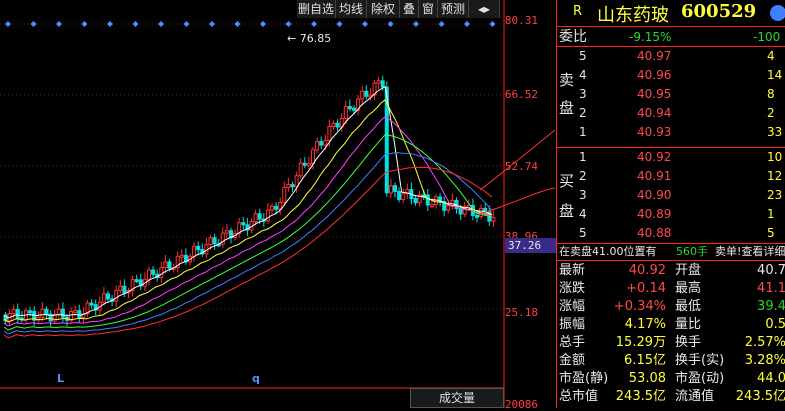 The width and height of the screenshot is (785, 411). I want to click on buy-order-row: 3 40.90 23, so click(671, 195).